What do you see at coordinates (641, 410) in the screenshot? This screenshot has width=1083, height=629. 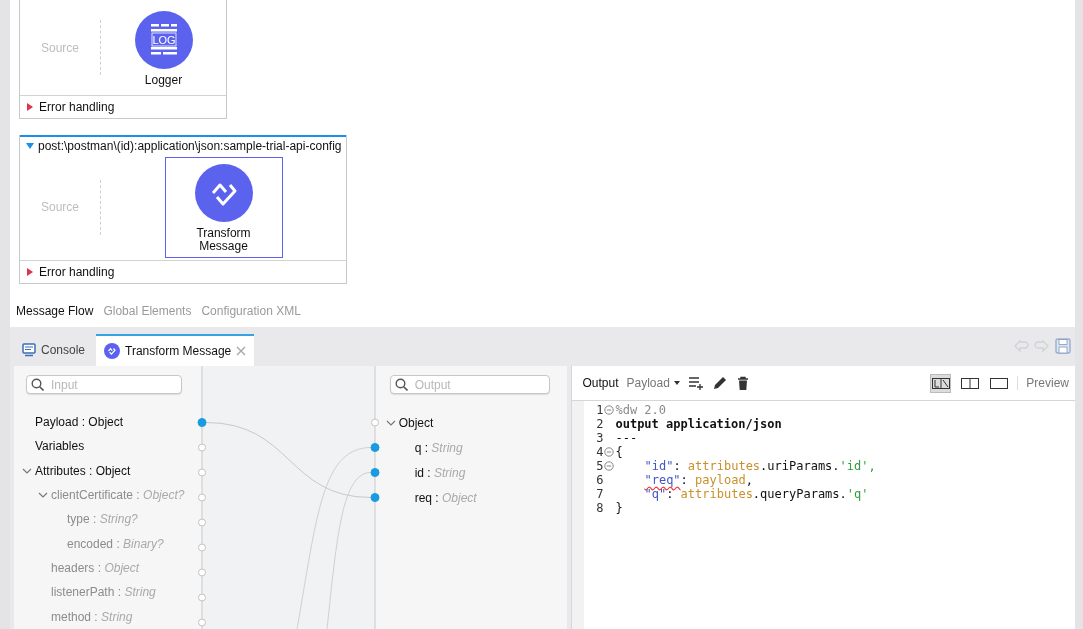 I see `code-line: %dw 2.0` at bounding box center [641, 410].